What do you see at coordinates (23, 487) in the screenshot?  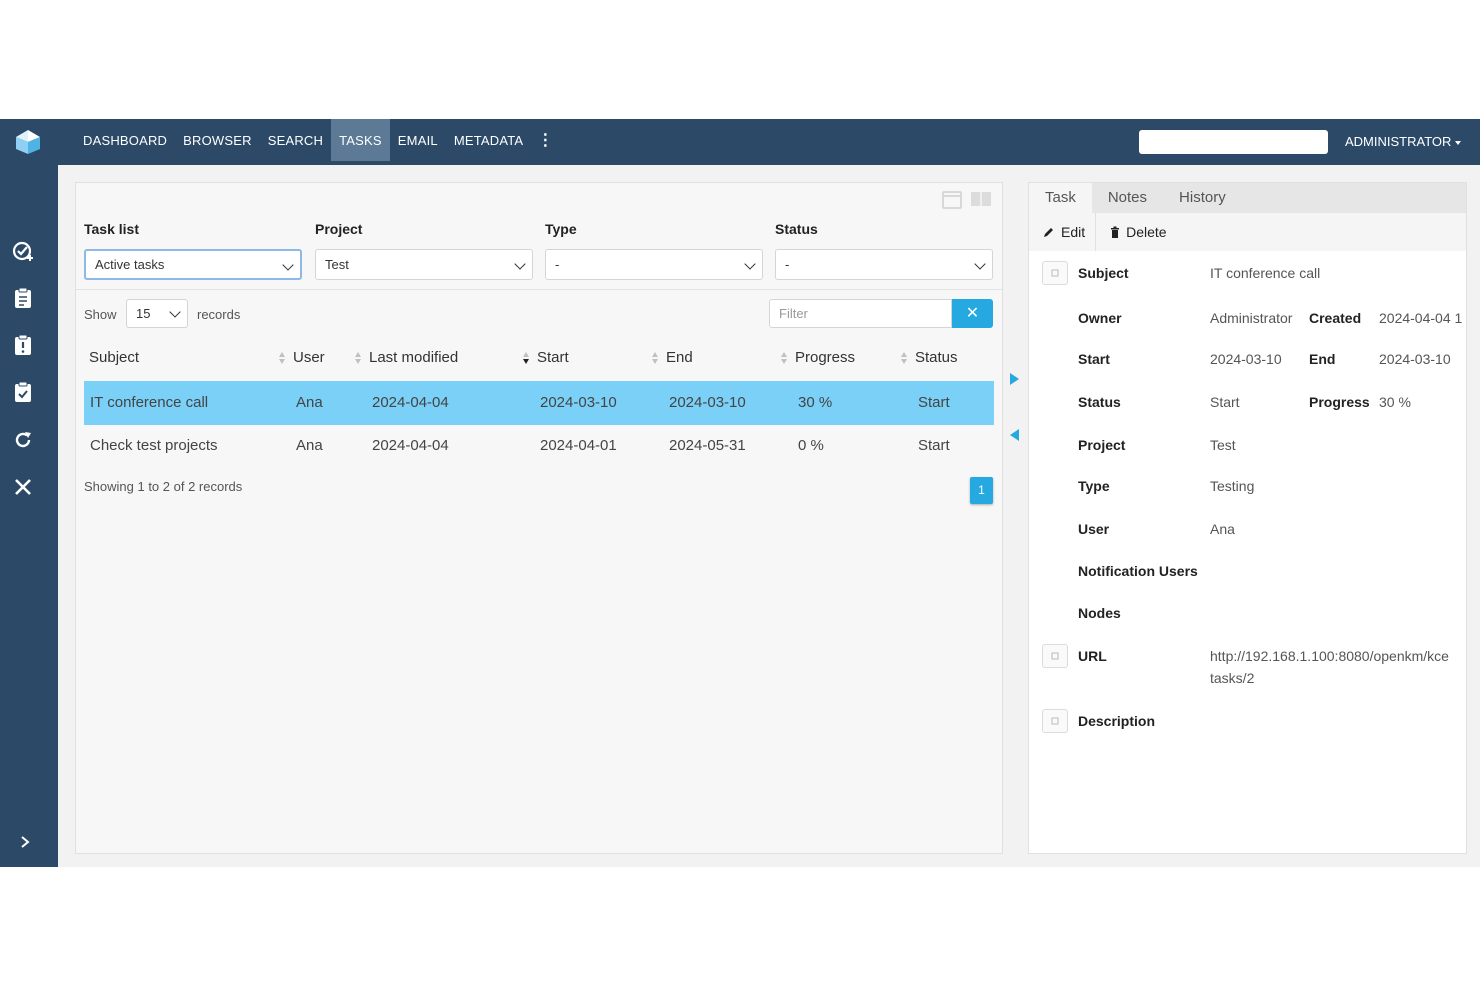 I see `close-icon` at bounding box center [23, 487].